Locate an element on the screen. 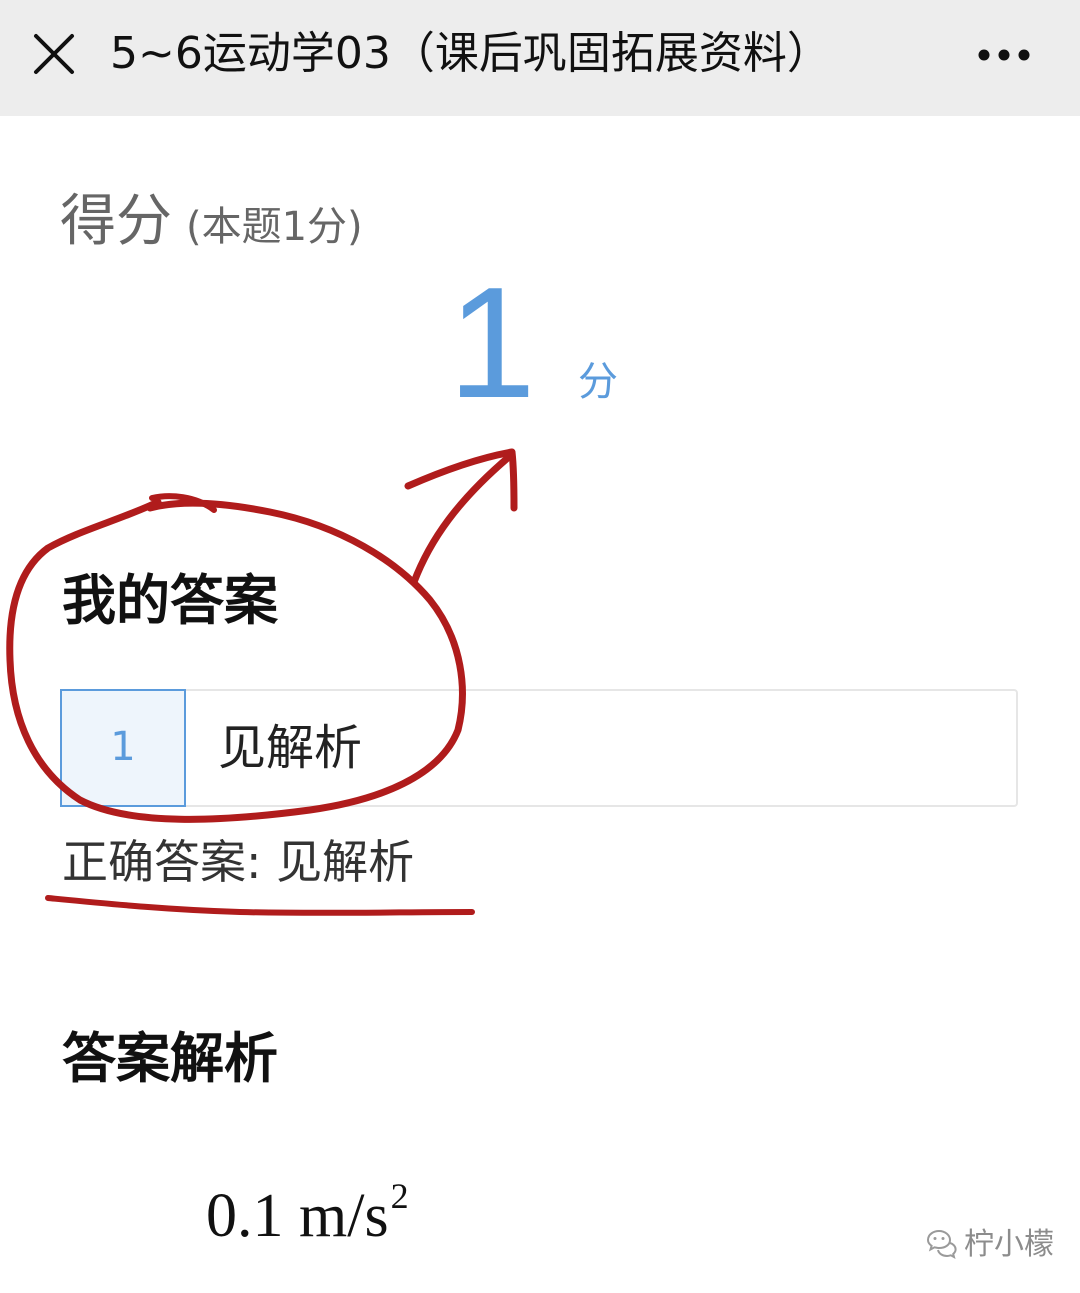  top-bar: 5~6运动学03（课后巩固拓展资料） is located at coordinates (540, 58).